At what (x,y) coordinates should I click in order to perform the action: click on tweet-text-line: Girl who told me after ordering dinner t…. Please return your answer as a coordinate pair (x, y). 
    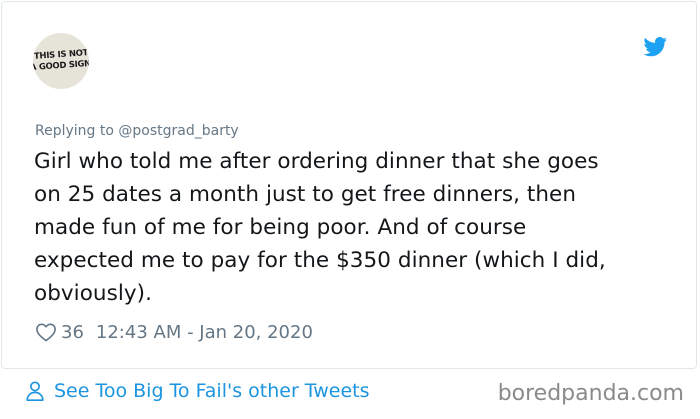
    Looking at the image, I should click on (316, 161).